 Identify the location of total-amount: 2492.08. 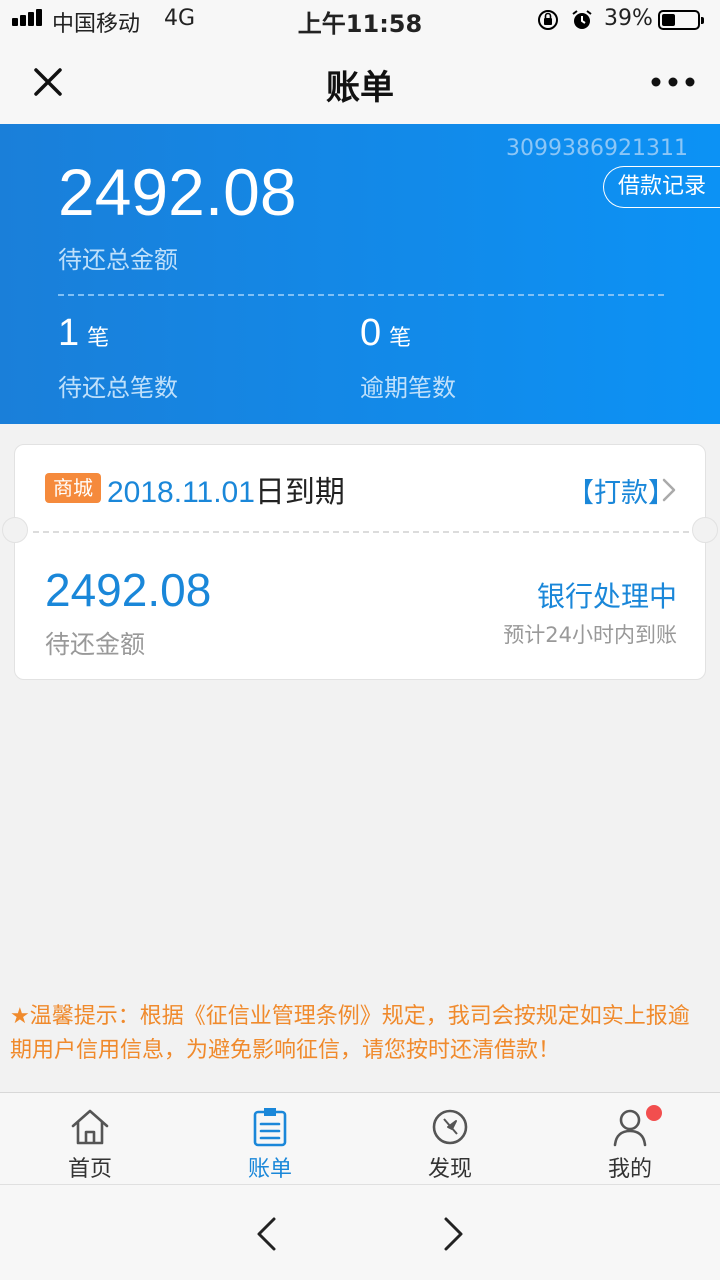
(177, 192).